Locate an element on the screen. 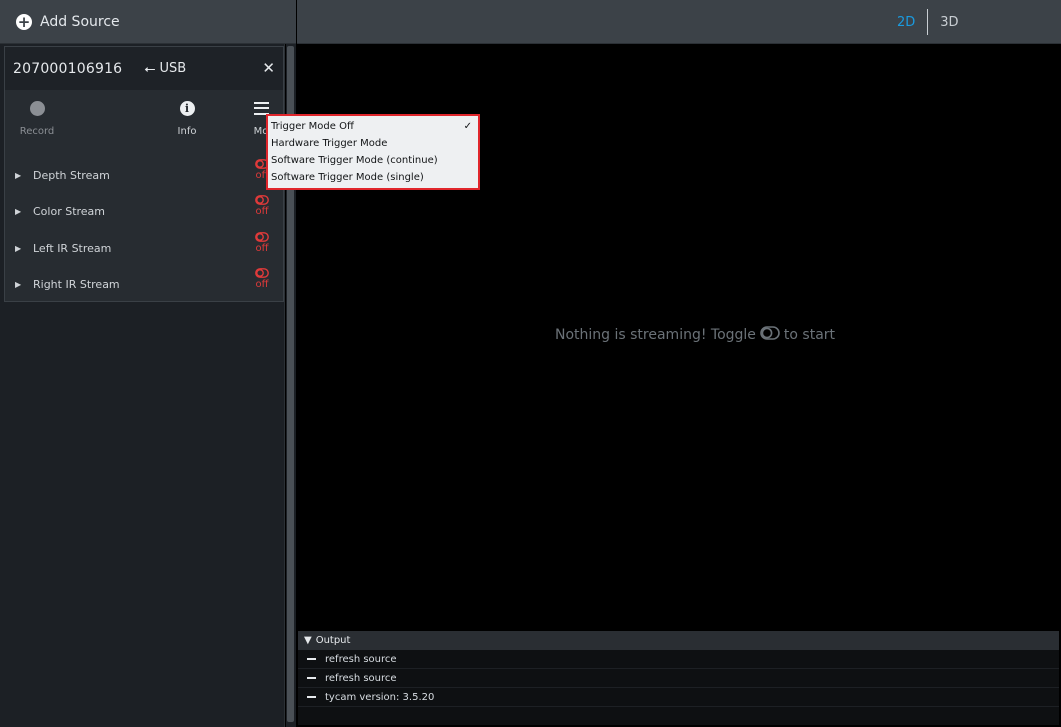  menu-item-software-trigger-single: Software Trigger Mode (single) is located at coordinates (373, 177).